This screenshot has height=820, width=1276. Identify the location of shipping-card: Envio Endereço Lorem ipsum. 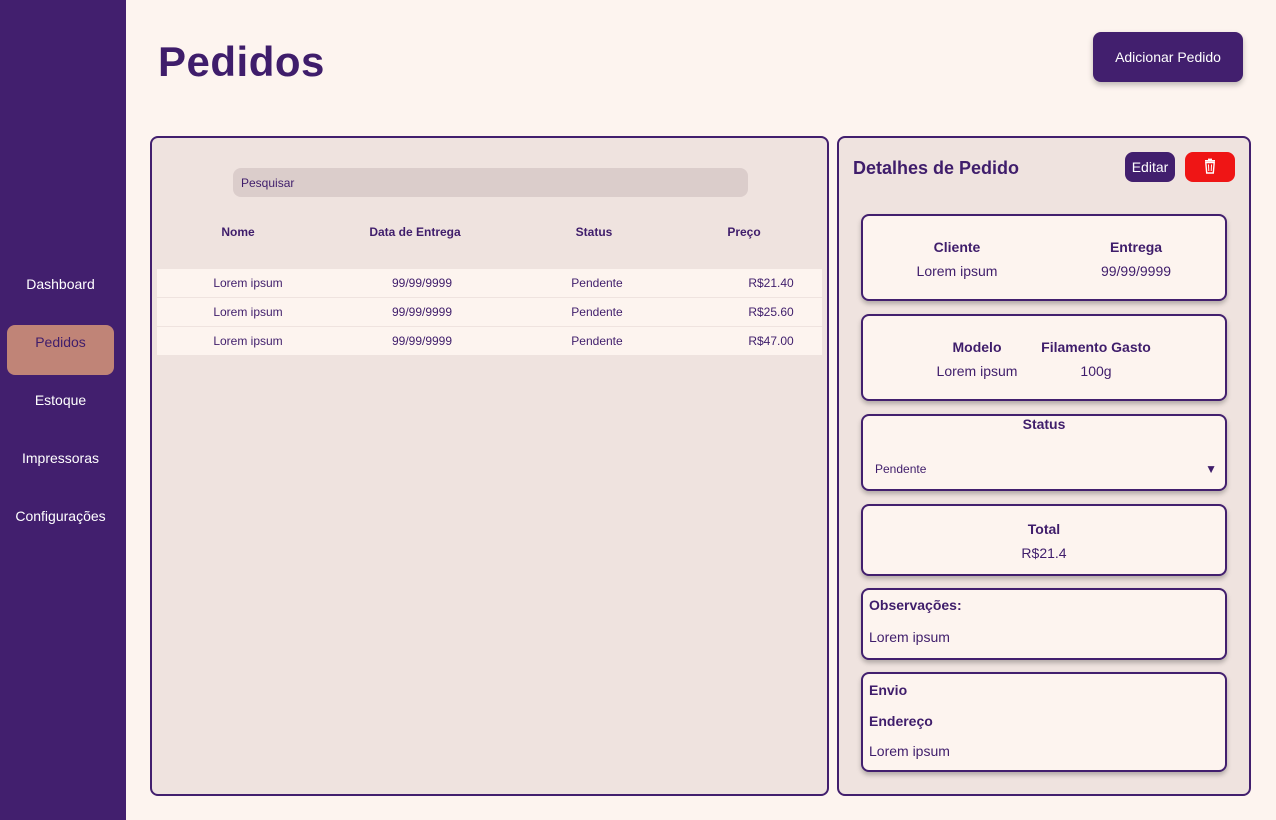
(1044, 722).